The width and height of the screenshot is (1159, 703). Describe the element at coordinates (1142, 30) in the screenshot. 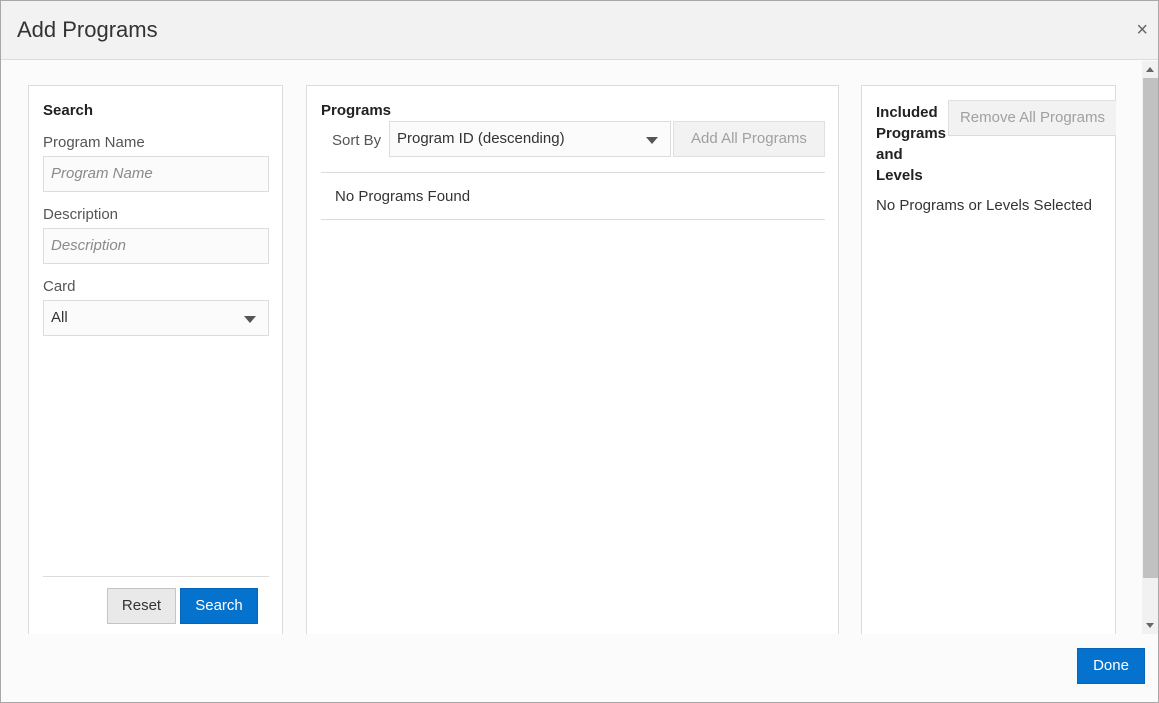

I see `close-icon: ×` at that location.